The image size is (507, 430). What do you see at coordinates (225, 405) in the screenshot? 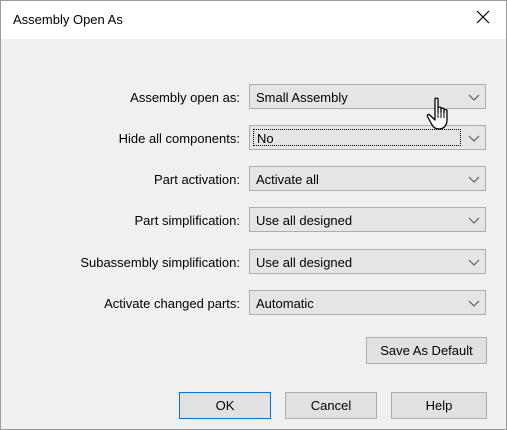
I see `ok-button: OK` at bounding box center [225, 405].